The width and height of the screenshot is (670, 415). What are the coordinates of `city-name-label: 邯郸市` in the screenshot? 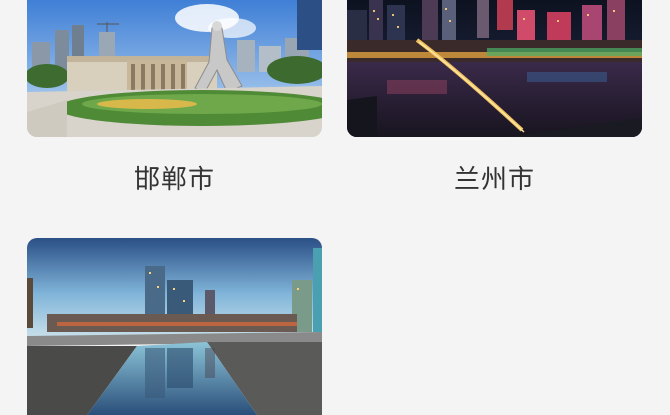 It's located at (174, 180).